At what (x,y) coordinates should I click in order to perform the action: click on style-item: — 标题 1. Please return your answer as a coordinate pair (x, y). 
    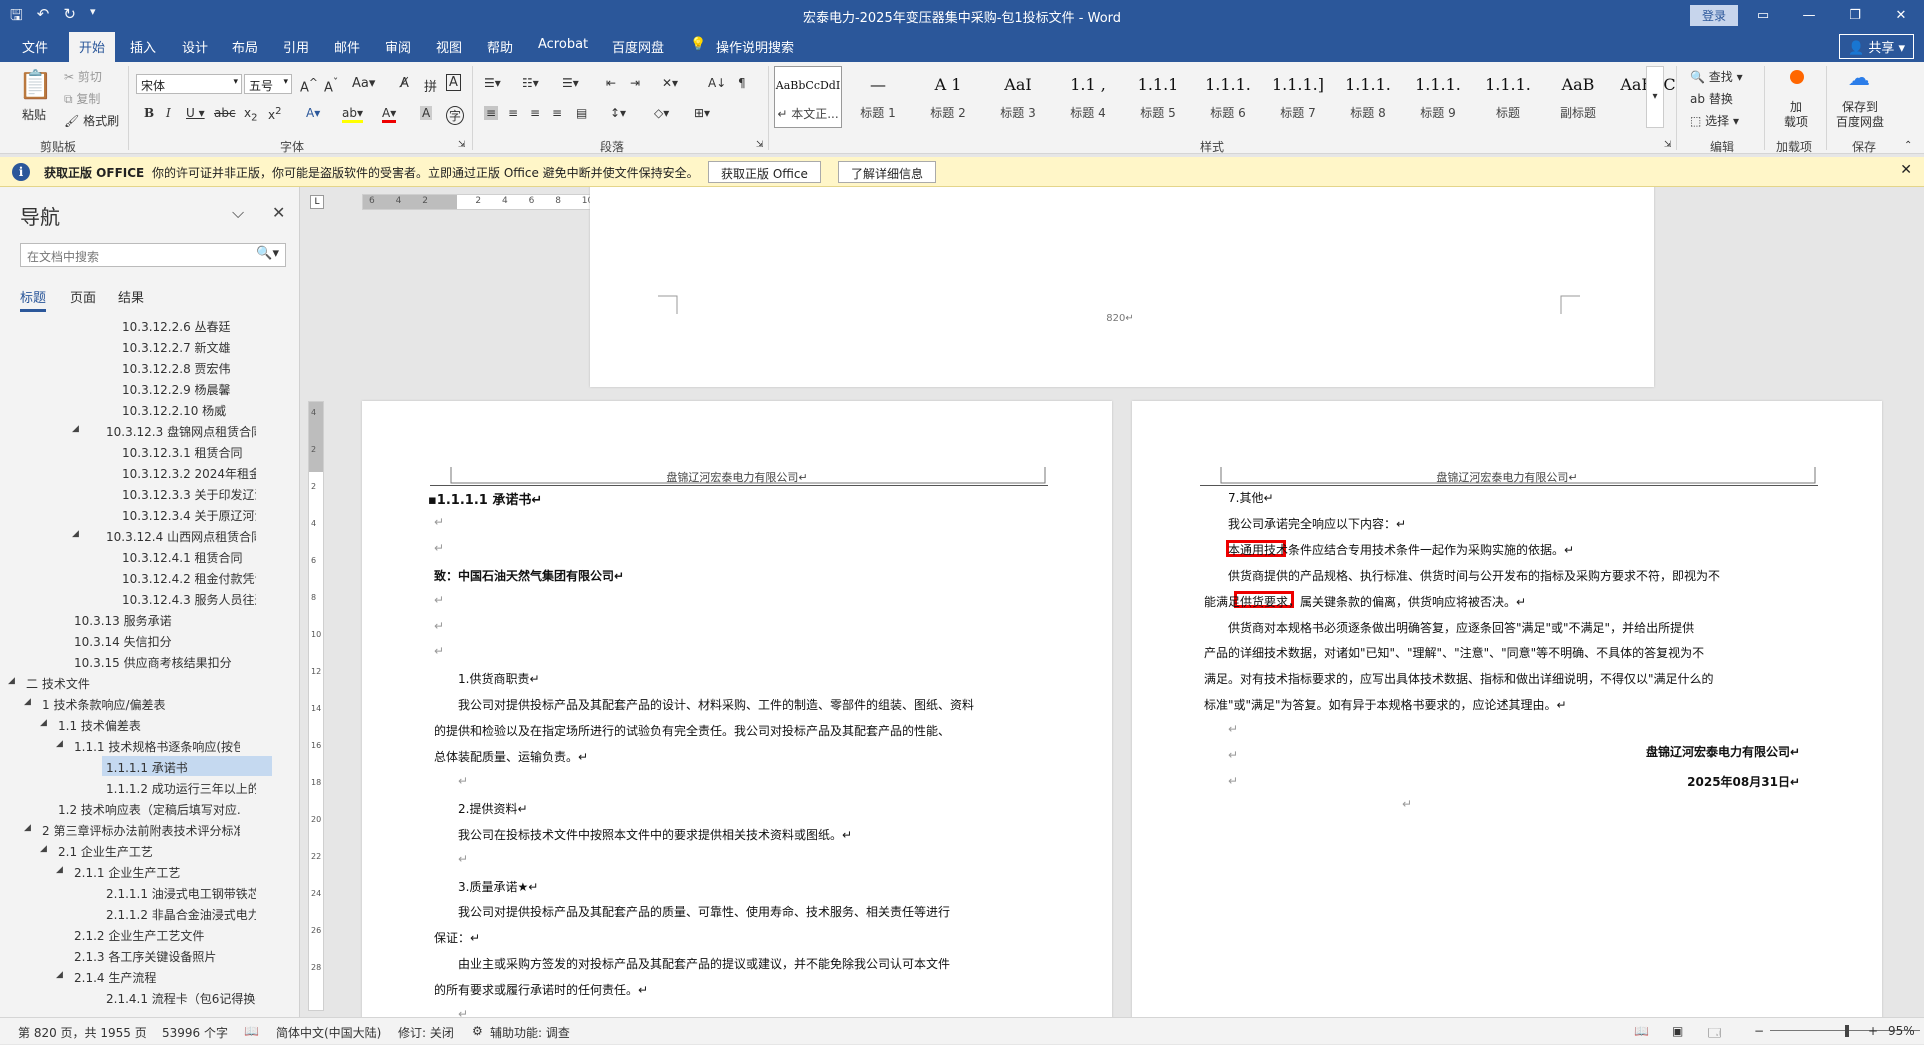
    Looking at the image, I should click on (878, 97).